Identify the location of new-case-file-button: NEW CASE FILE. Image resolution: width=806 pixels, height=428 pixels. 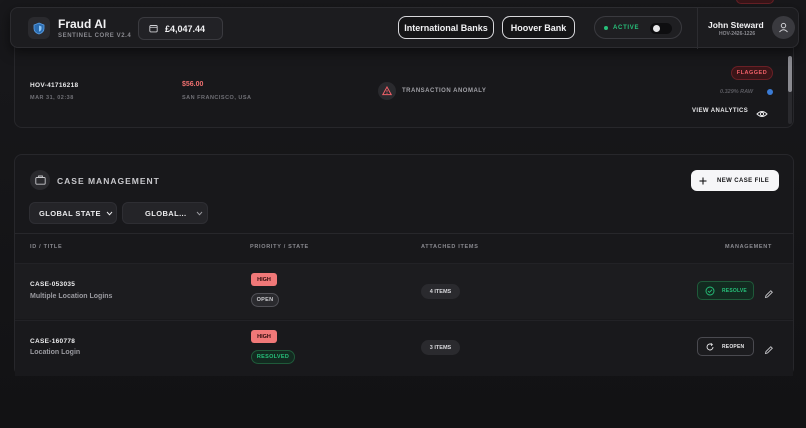
(735, 180).